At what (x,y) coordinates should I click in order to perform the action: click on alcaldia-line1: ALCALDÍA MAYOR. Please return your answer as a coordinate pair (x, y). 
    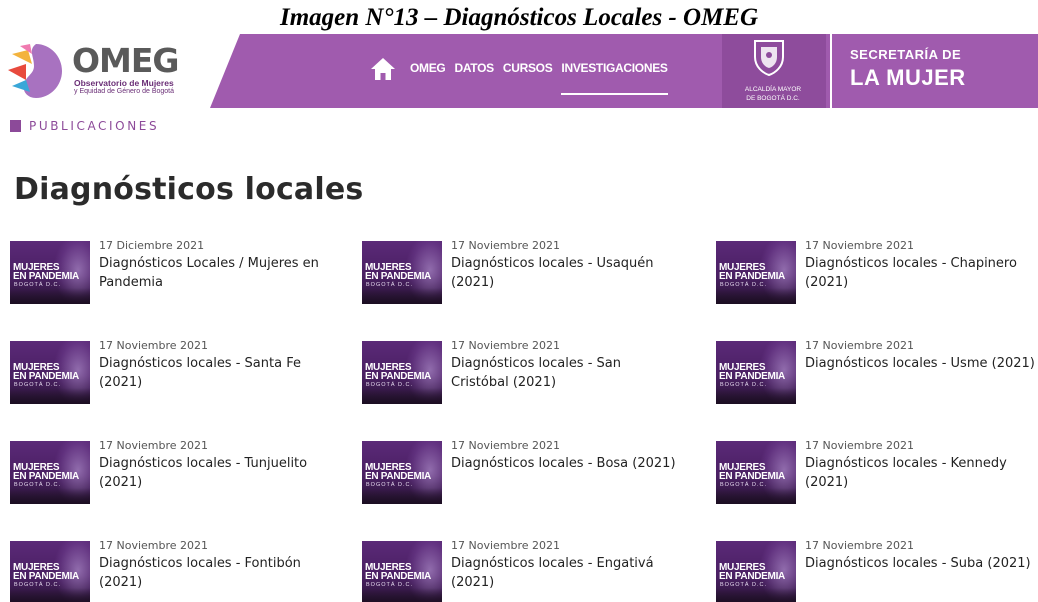
    Looking at the image, I should click on (773, 89).